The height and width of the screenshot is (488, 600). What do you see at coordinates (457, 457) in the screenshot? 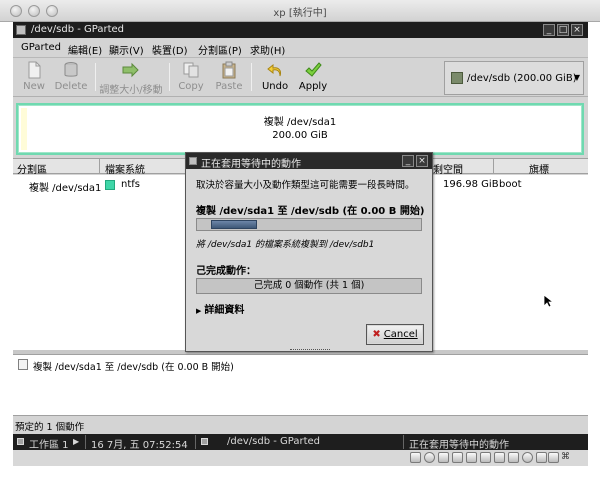
I see `network-icon` at bounding box center [457, 457].